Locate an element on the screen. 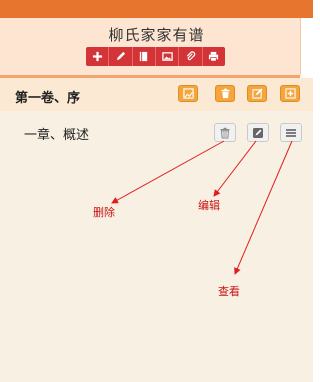  volume-row: 第一卷、序 is located at coordinates (156, 94).